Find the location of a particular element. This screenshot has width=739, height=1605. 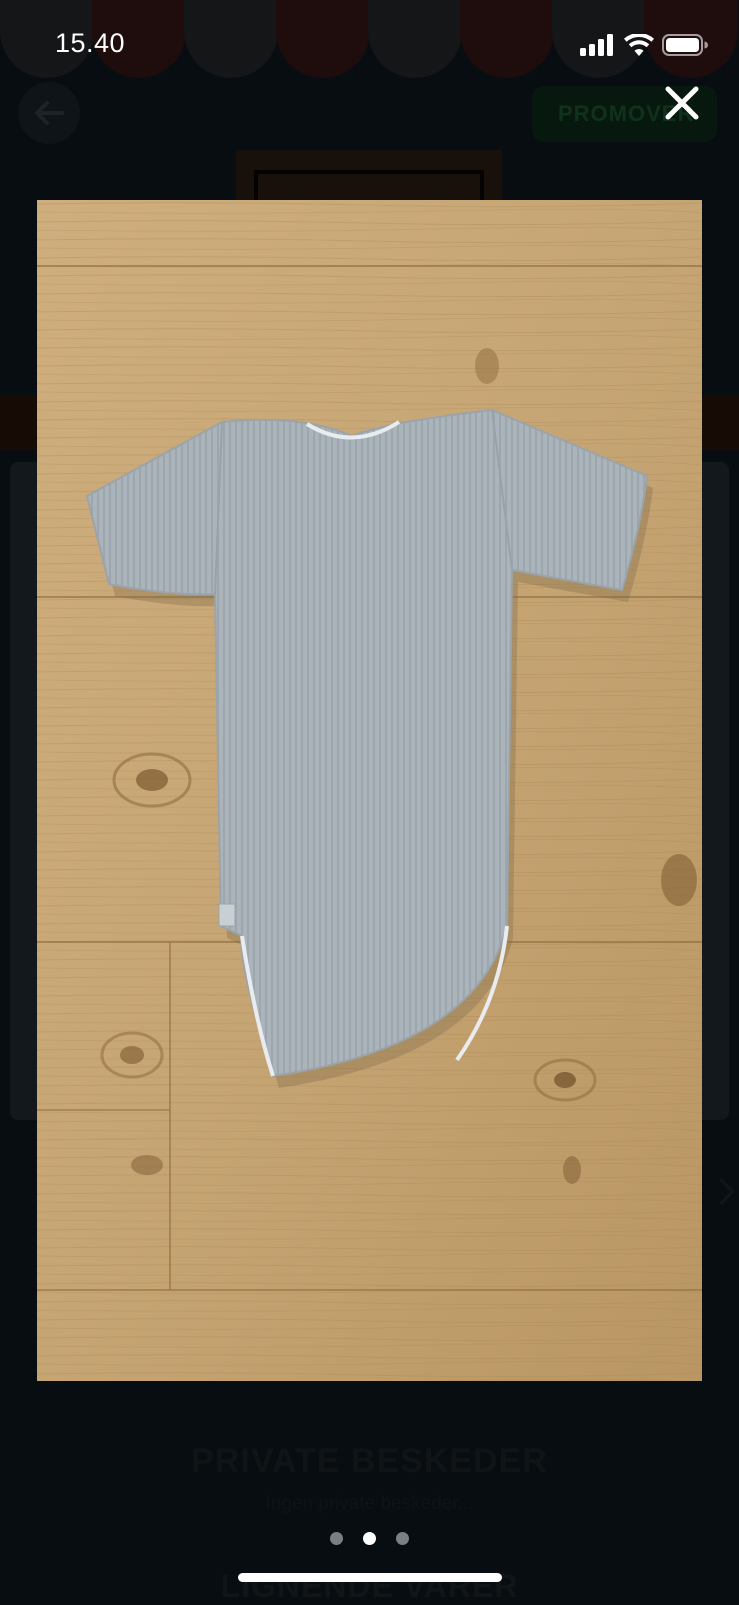

close-icon is located at coordinates (682, 103).